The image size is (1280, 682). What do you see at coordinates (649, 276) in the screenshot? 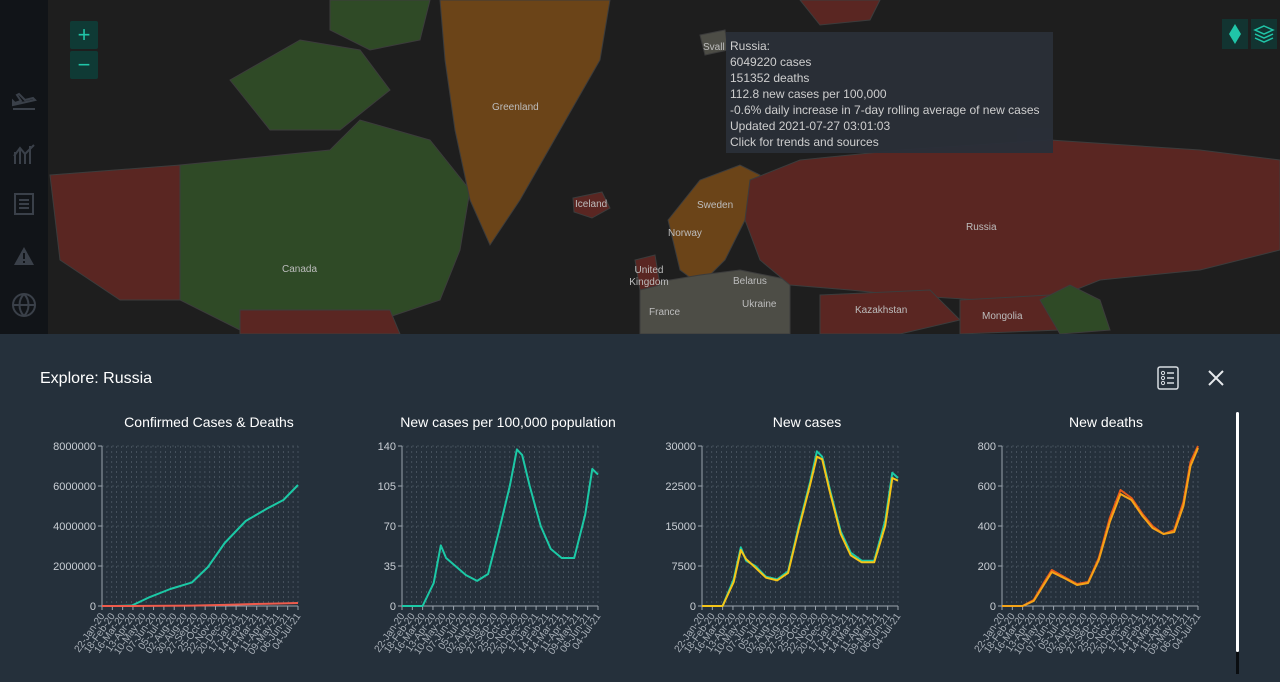
I see `map-label-united-kingdom: United Kingdom` at bounding box center [649, 276].